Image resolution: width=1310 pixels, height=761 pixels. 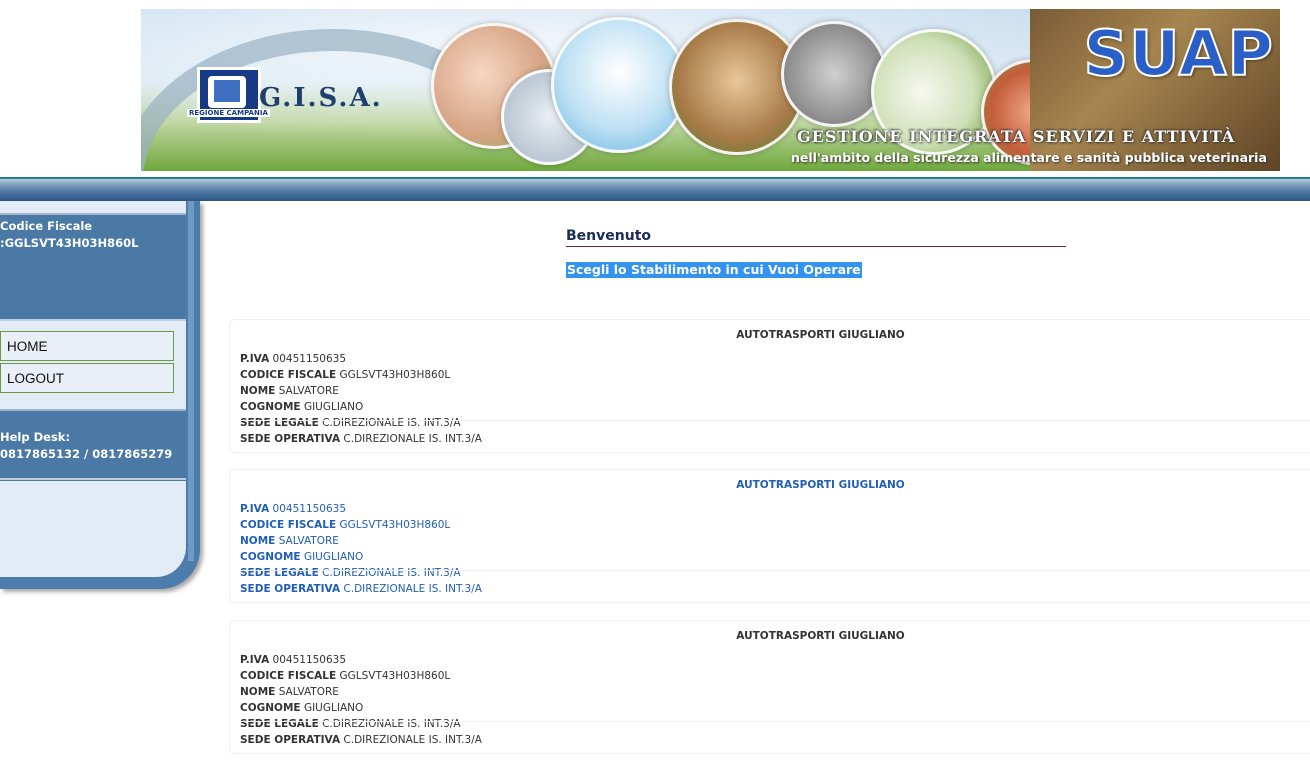 I want to click on banner-photo-water, so click(x=619, y=85).